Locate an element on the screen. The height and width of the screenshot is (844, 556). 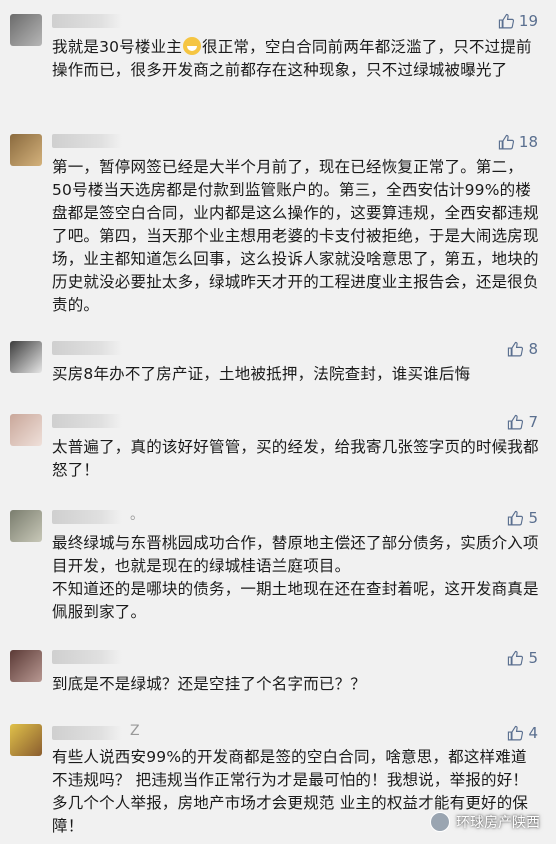
username-blurred: Z is located at coordinates (96, 732).